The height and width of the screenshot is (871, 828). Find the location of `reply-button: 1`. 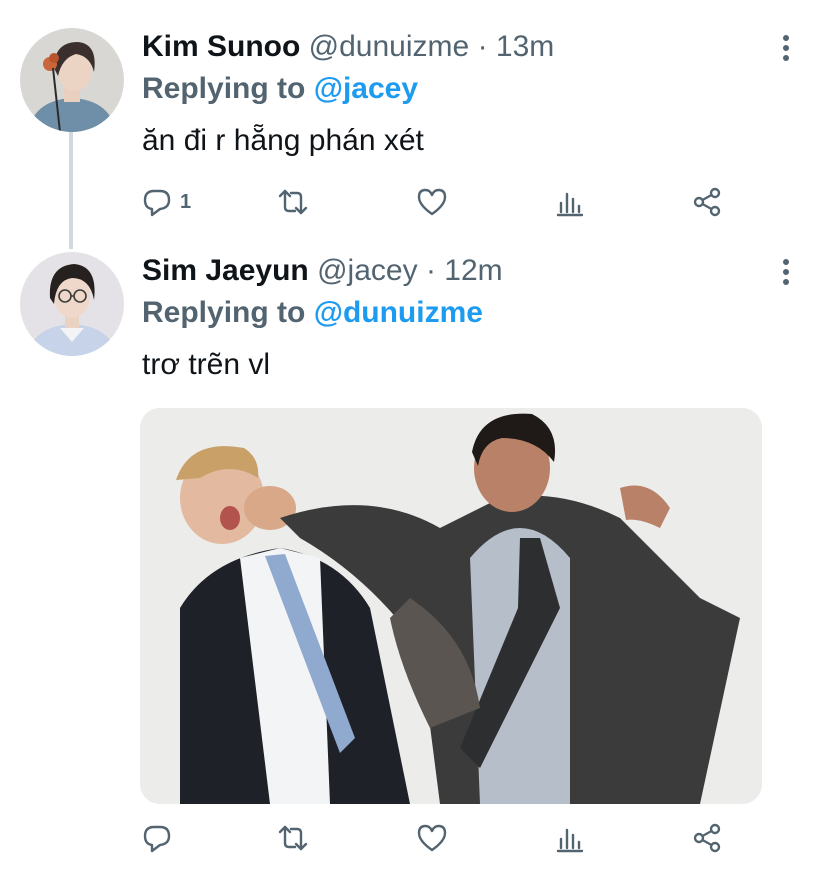

reply-button: 1 is located at coordinates (165, 202).